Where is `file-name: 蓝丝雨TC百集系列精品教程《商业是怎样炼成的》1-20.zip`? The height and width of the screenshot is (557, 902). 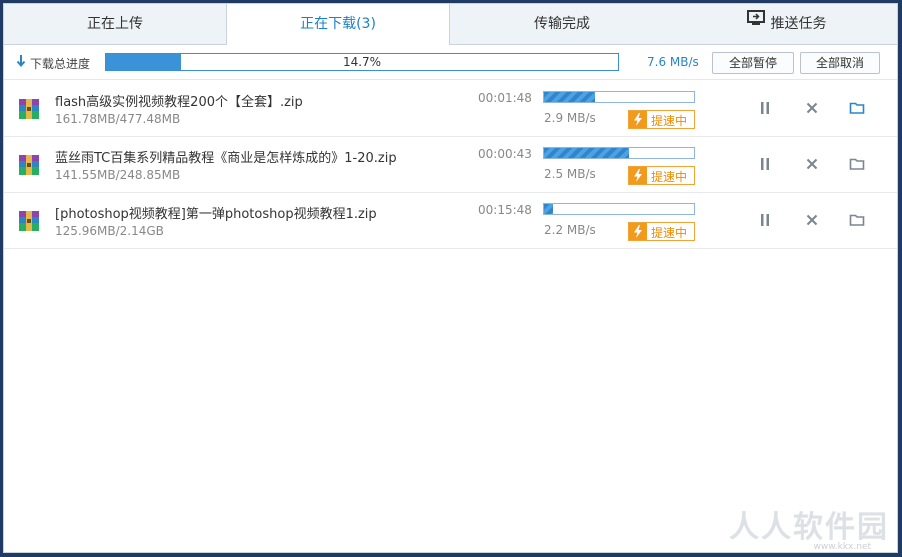
file-name: 蓝丝雨TC百集系列精品教程《商业是怎样炼成的》1-20.zip is located at coordinates (226, 158).